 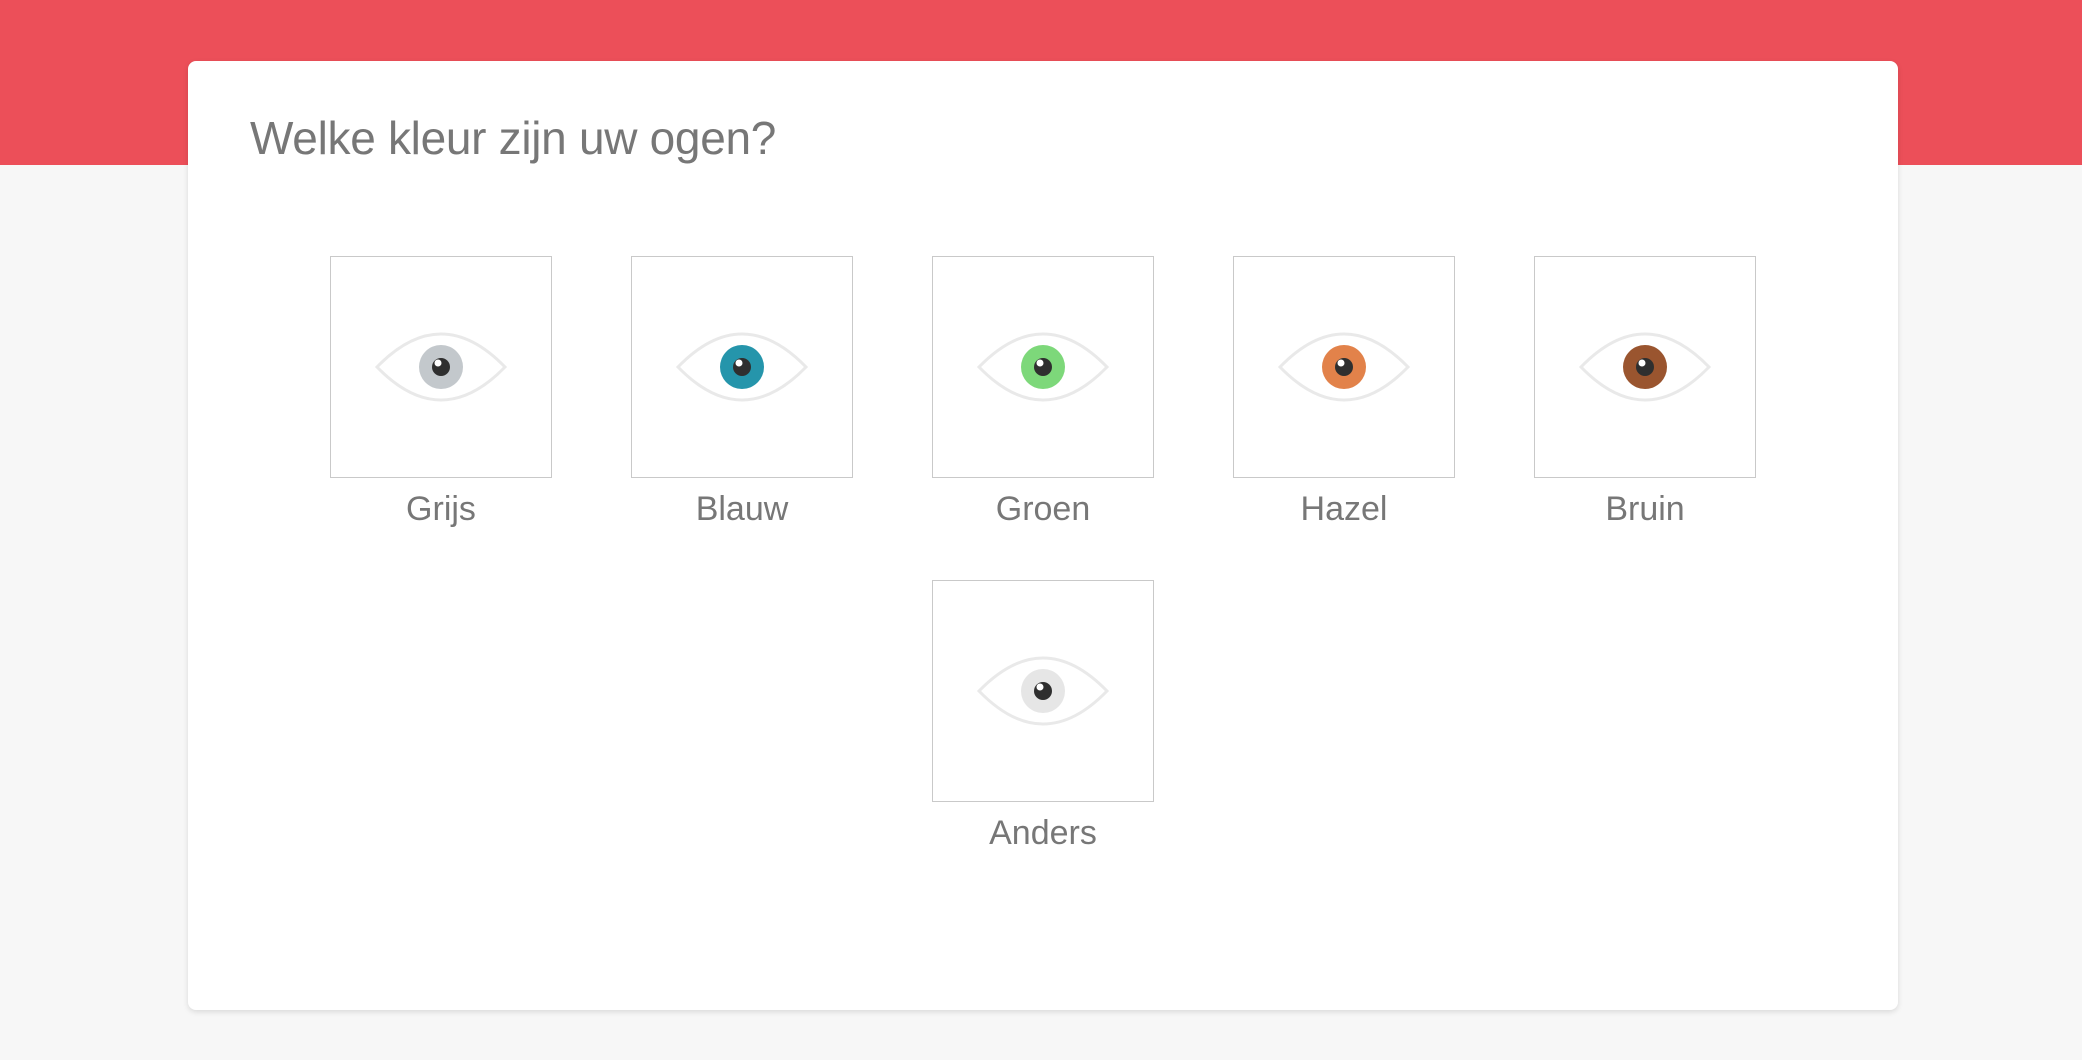 What do you see at coordinates (1344, 509) in the screenshot?
I see `option-label: Hazel` at bounding box center [1344, 509].